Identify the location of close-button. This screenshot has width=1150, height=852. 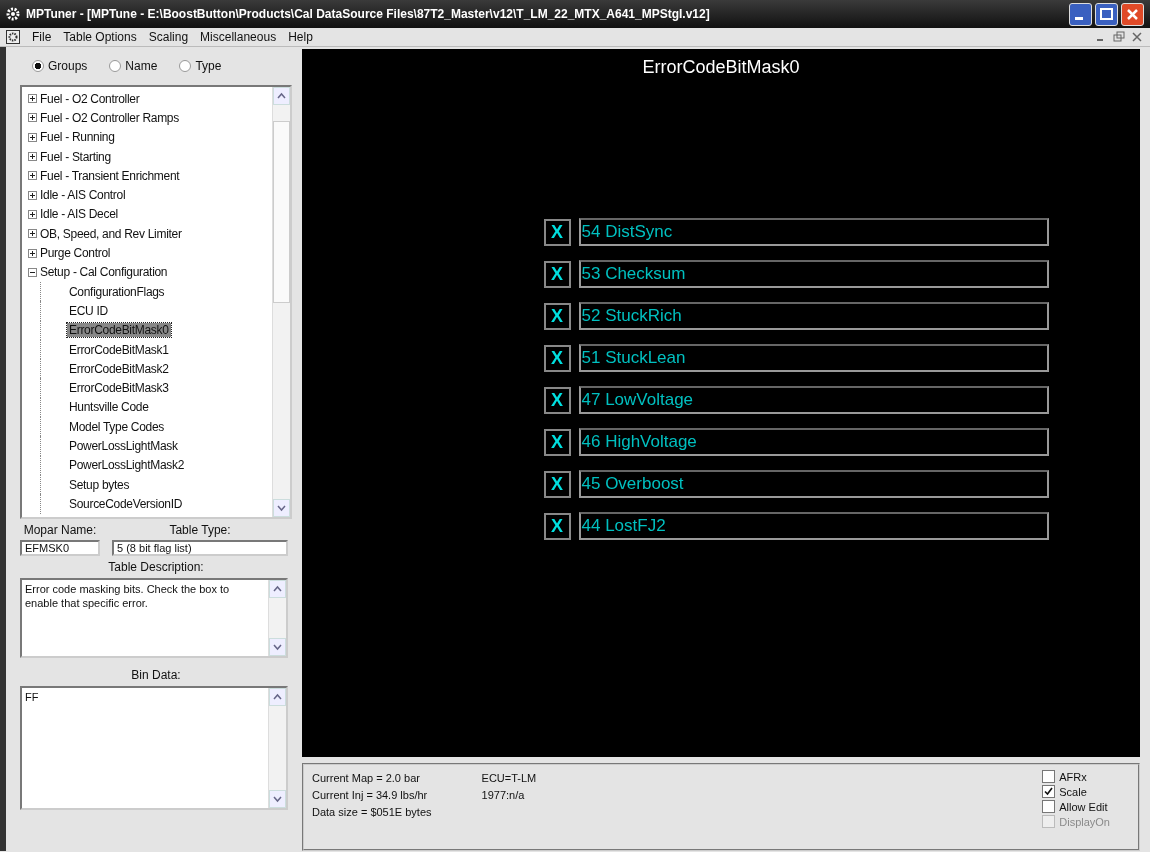
(1132, 14).